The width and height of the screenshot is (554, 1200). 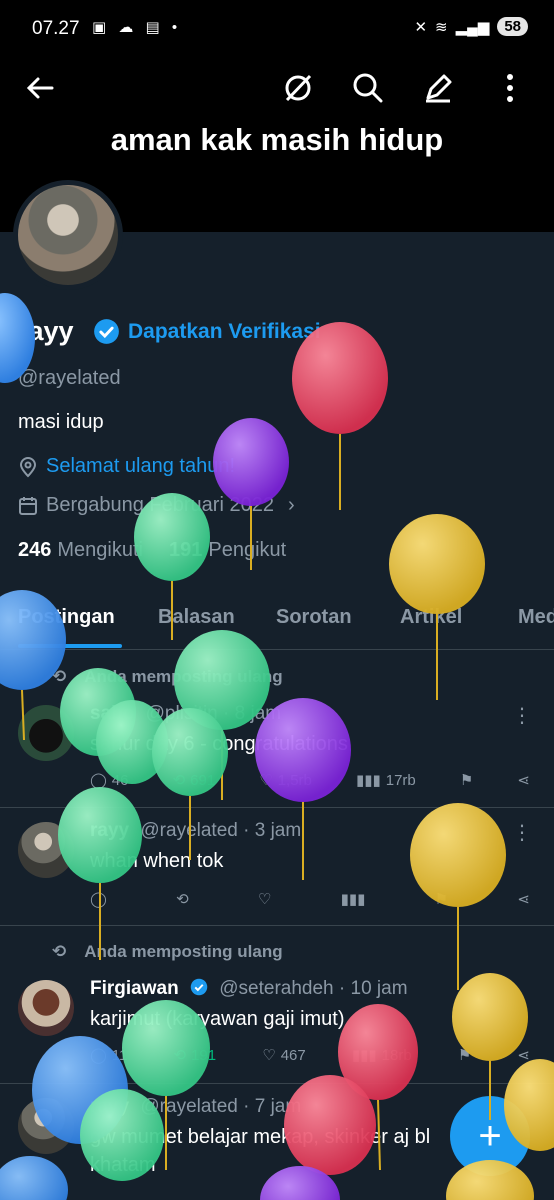 What do you see at coordinates (182, 899) in the screenshot?
I see `repost-button: ⟲` at bounding box center [182, 899].